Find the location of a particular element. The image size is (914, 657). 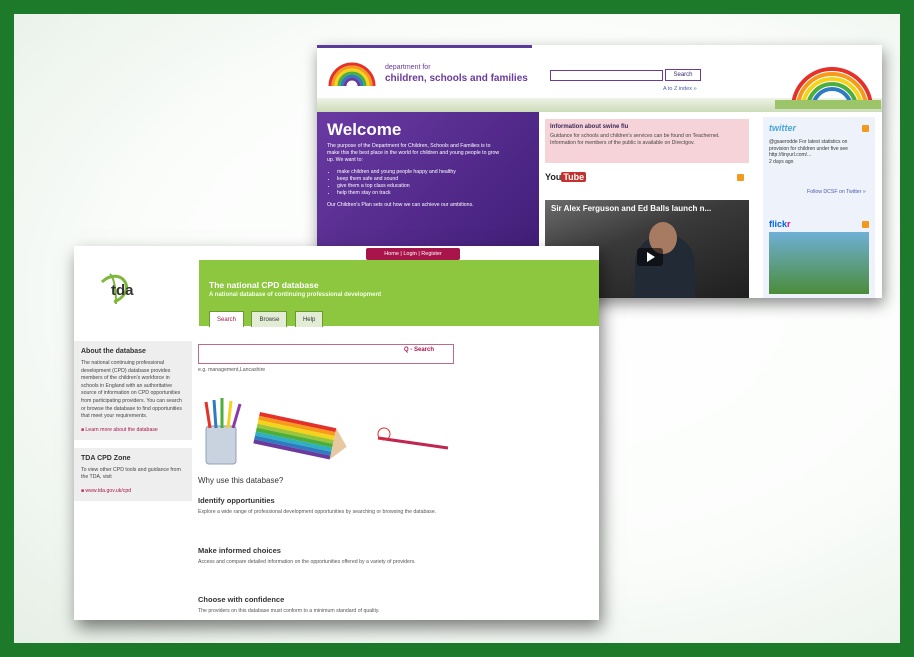

play-icon is located at coordinates (650, 257).